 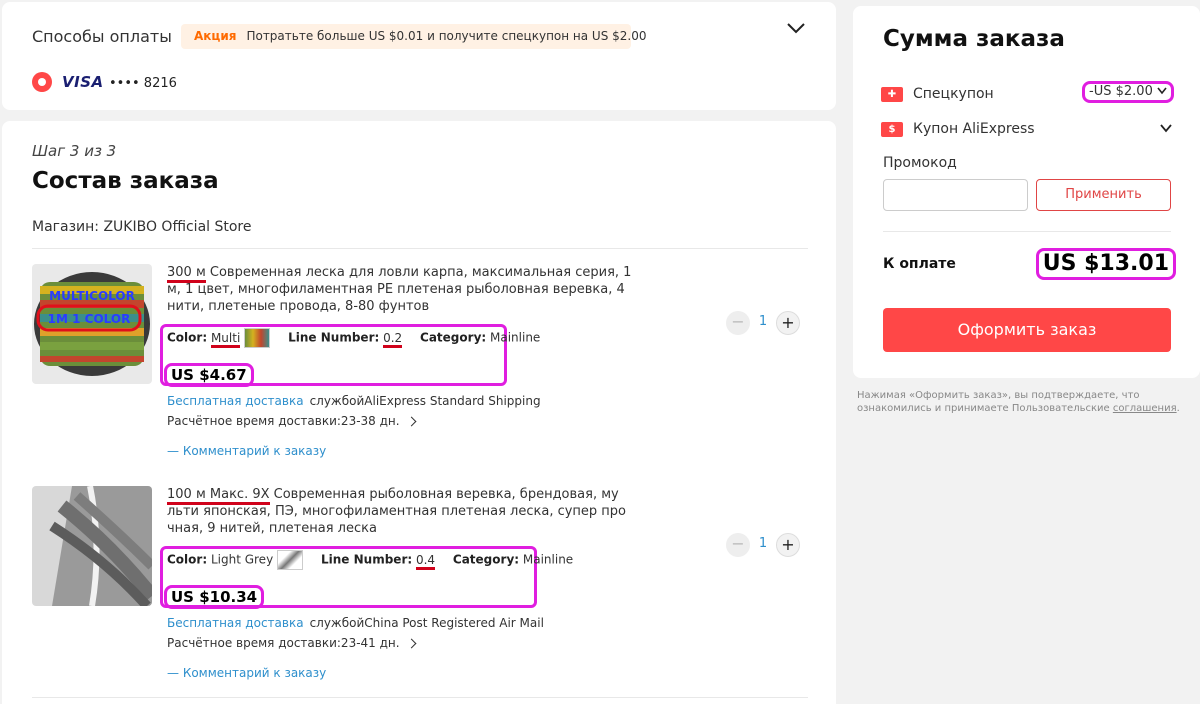 What do you see at coordinates (1027, 94) in the screenshot?
I see `special-coupon-row: ✚ Спецкупон -US $2.00` at bounding box center [1027, 94].